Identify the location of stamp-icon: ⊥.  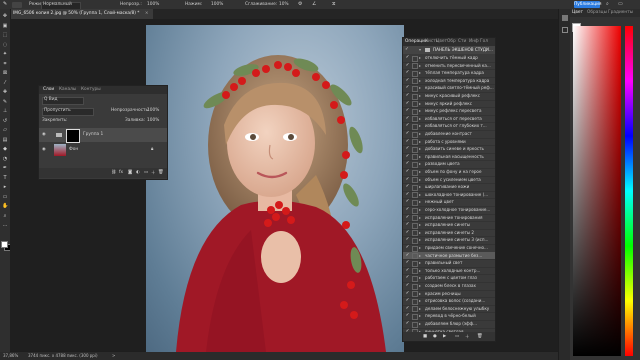
(5, 111).